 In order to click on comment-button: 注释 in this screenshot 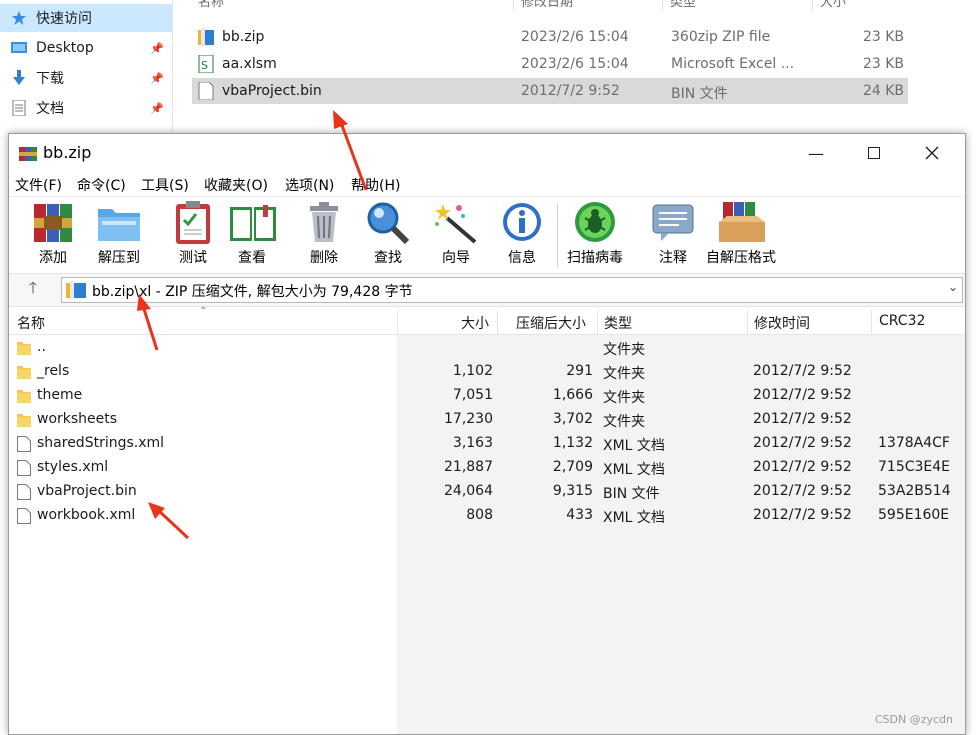, I will do `click(673, 234)`.